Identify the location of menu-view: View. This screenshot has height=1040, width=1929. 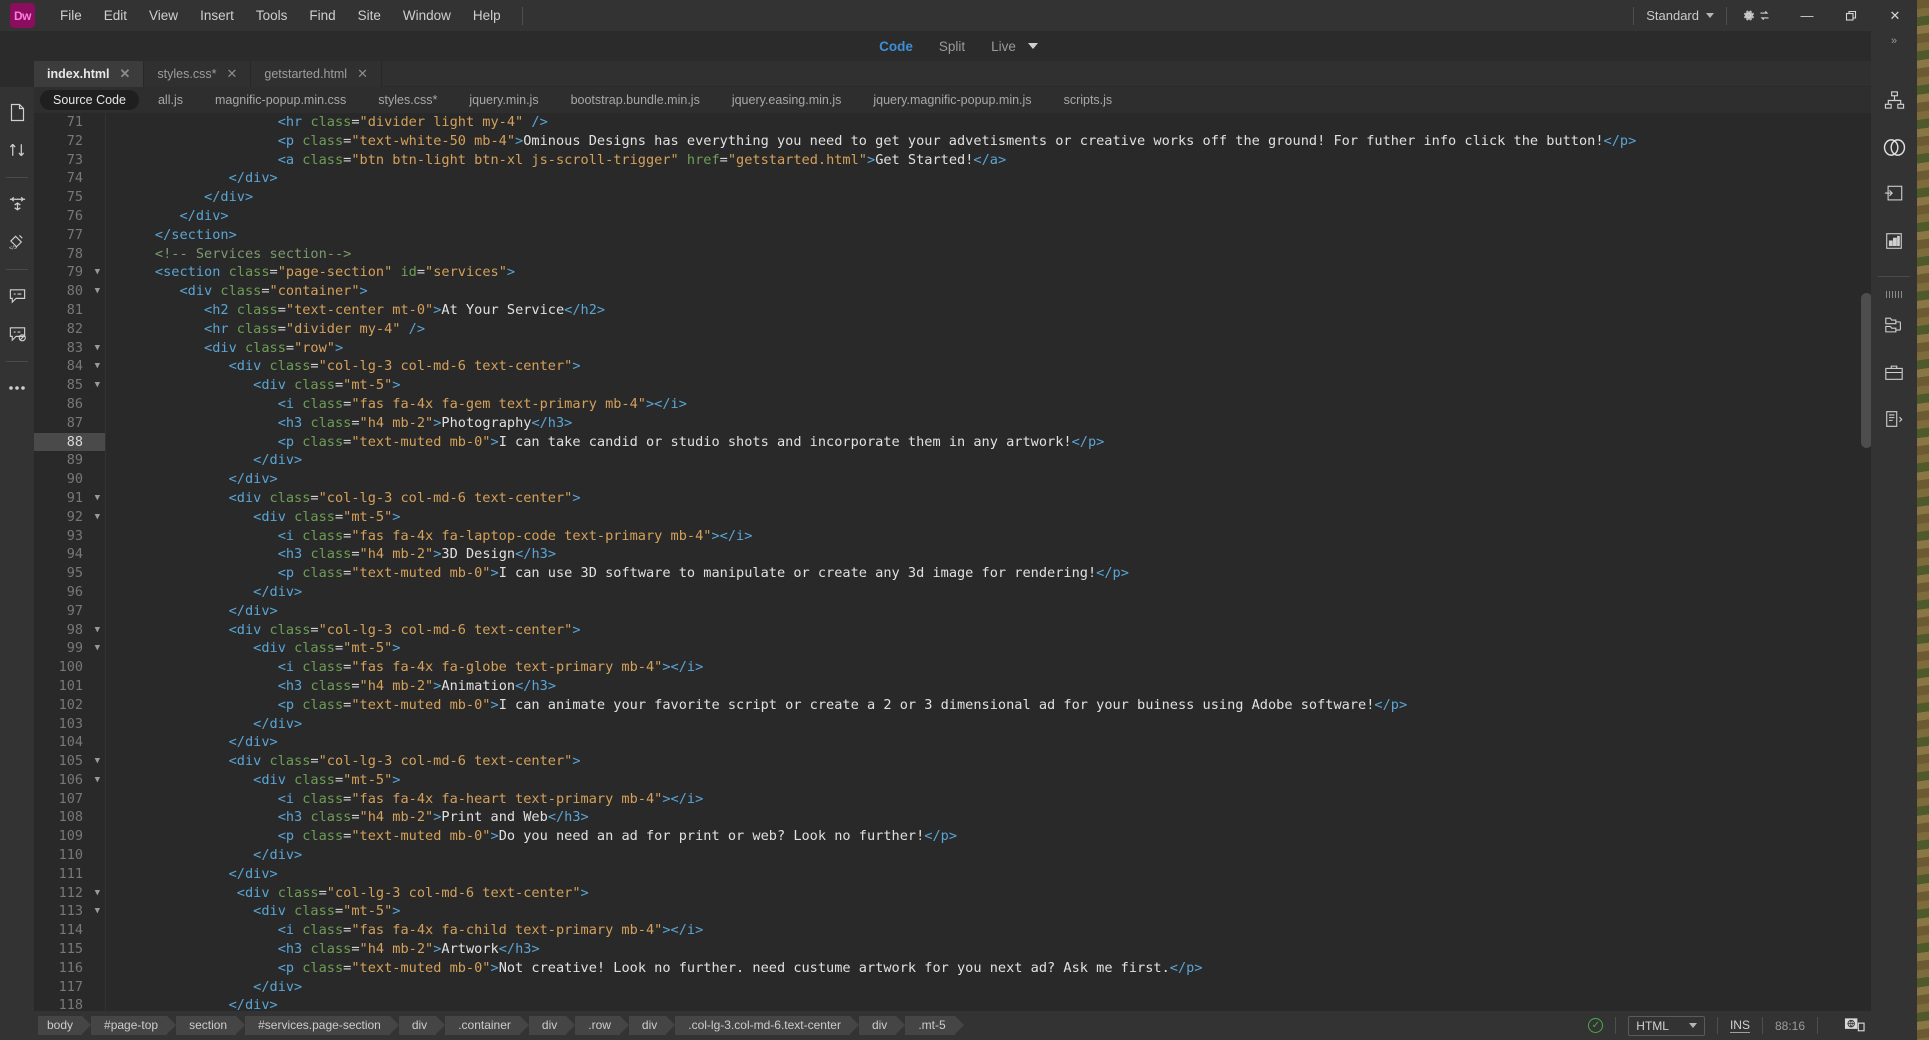
(163, 15).